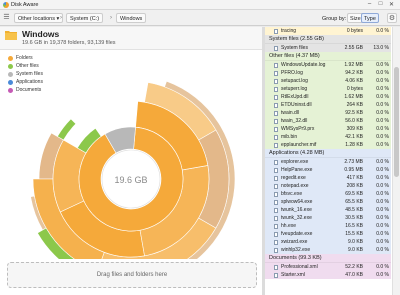 Image resolution: width=400 pixels, height=295 pixels. Describe the element at coordinates (328, 258) in the screenshot. I see `group-header: Documents (99.3 KB)` at that location.